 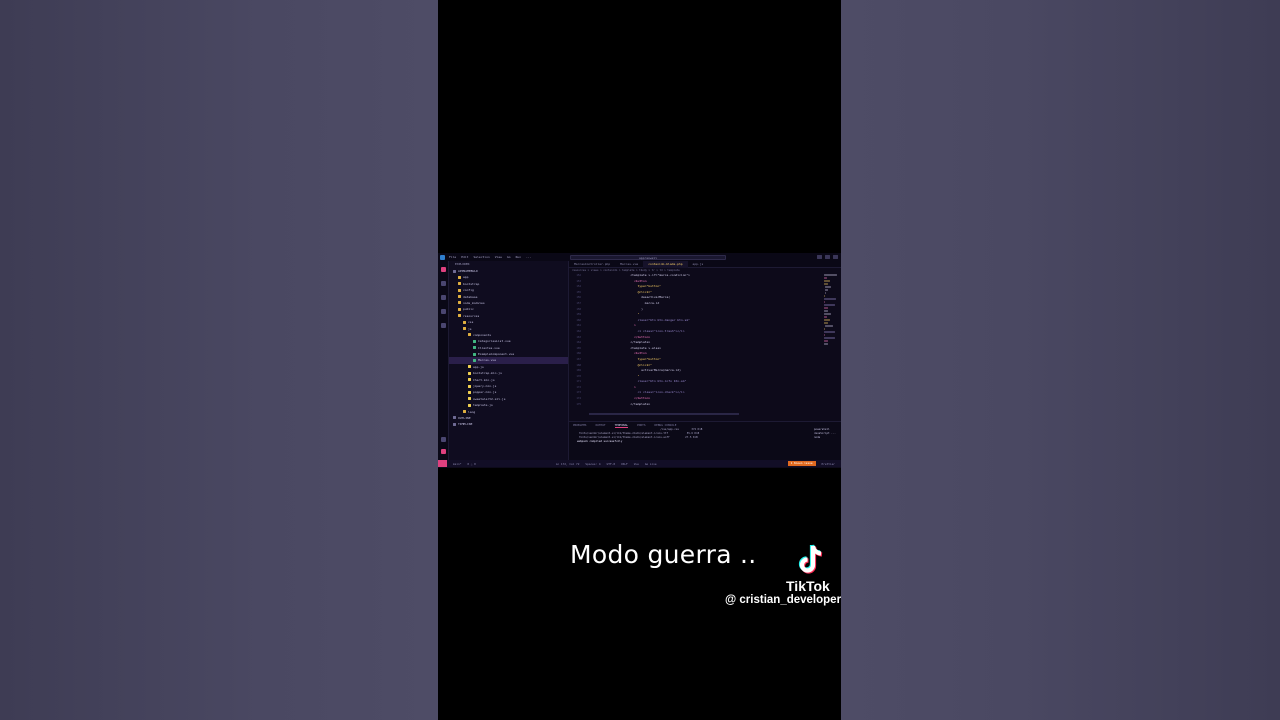 I want to click on vscode-logo-icon, so click(x=442, y=257).